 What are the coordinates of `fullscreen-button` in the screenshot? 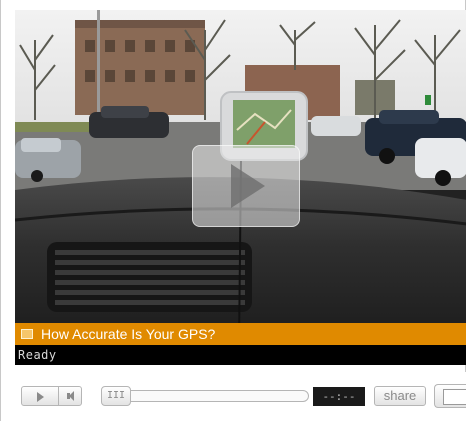 It's located at (450, 396).